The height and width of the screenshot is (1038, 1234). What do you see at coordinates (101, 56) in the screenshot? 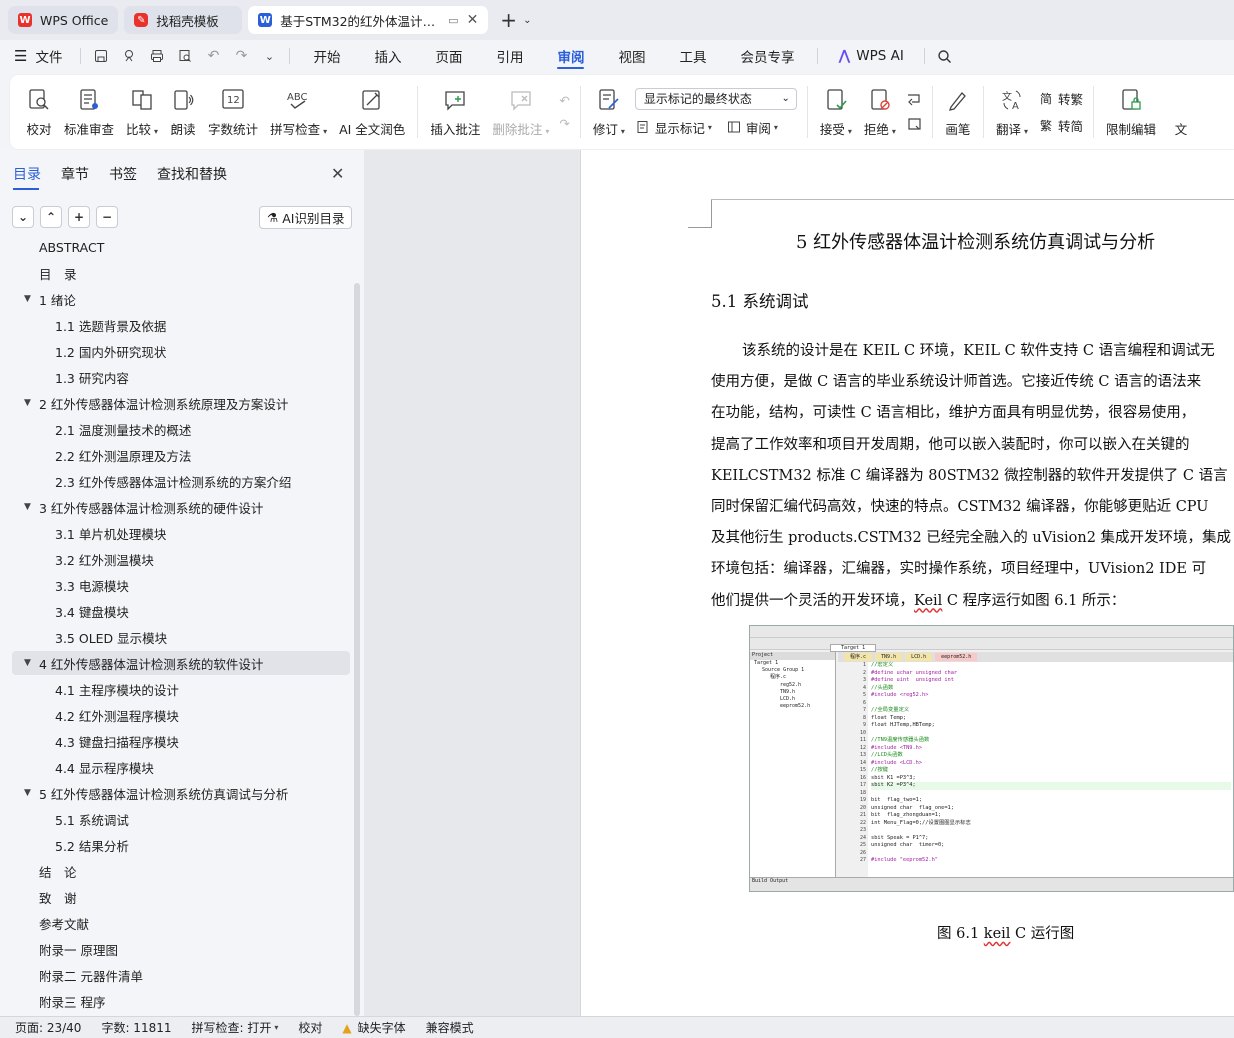
I see `save-icon` at bounding box center [101, 56].